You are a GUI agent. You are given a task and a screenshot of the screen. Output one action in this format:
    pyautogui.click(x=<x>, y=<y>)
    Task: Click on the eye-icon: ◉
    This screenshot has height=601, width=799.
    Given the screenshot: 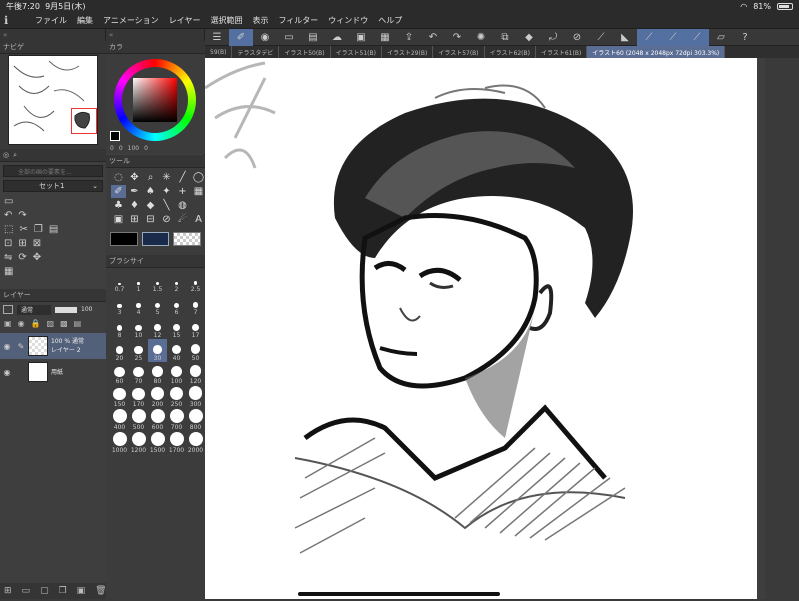 What is the action you would take?
    pyautogui.click(x=7, y=372)
    